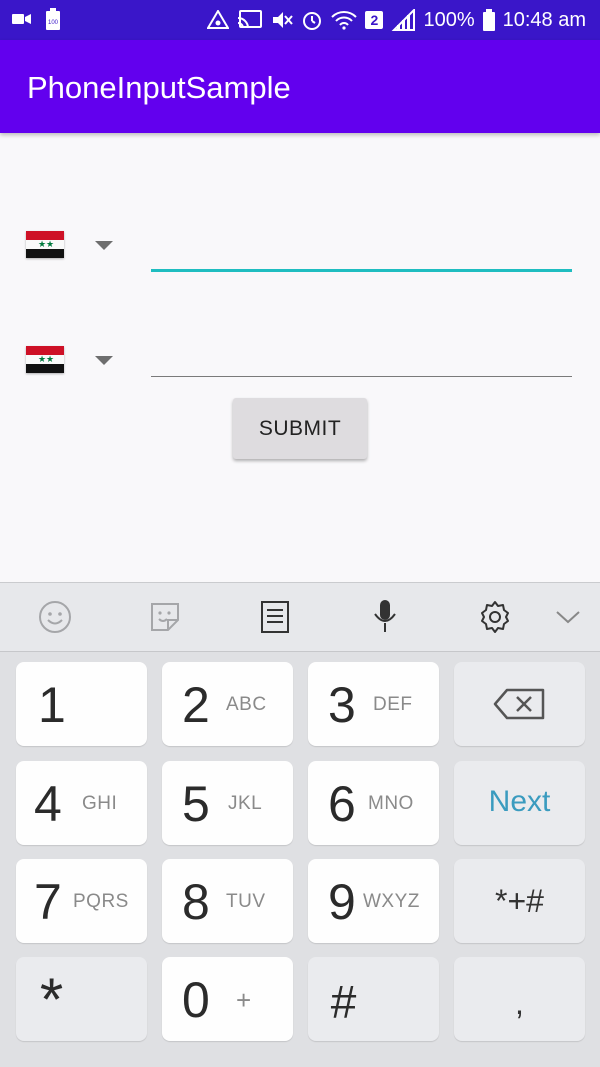  Describe the element at coordinates (312, 20) in the screenshot. I see `alarm-icon` at that location.